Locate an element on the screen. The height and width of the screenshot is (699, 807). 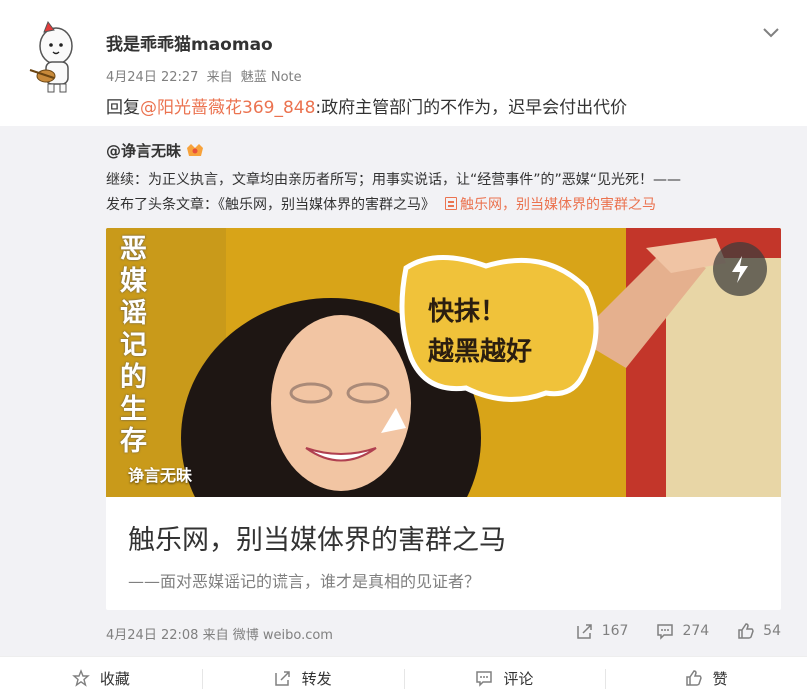
repost-meta: 4月24日 22:08 来自 微博 weibo.com is located at coordinates (219, 633).